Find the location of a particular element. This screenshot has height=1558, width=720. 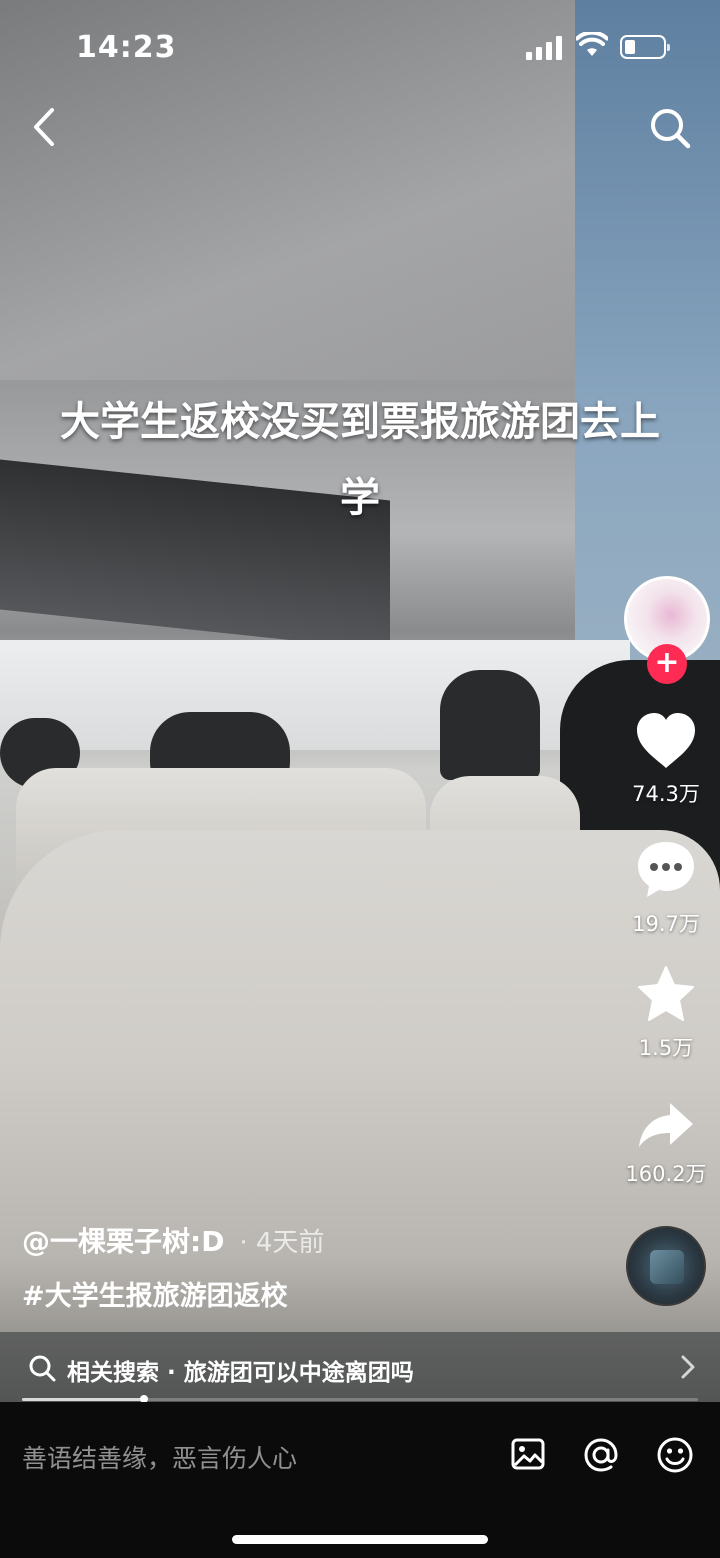

star-icon is located at coordinates (666, 993).